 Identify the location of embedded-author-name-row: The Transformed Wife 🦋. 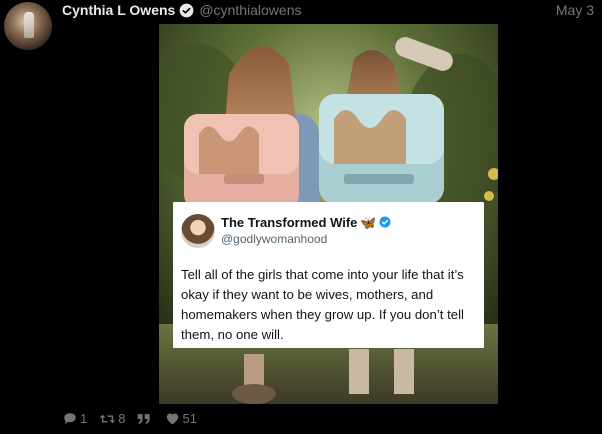
(306, 223).